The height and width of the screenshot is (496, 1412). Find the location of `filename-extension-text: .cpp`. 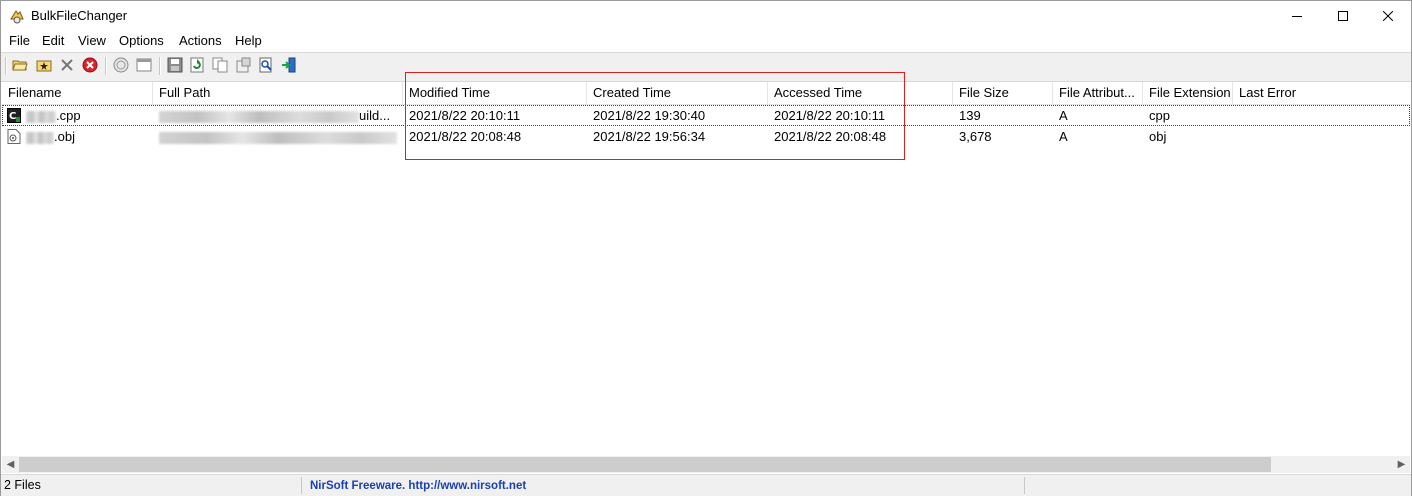

filename-extension-text: .cpp is located at coordinates (68, 115).